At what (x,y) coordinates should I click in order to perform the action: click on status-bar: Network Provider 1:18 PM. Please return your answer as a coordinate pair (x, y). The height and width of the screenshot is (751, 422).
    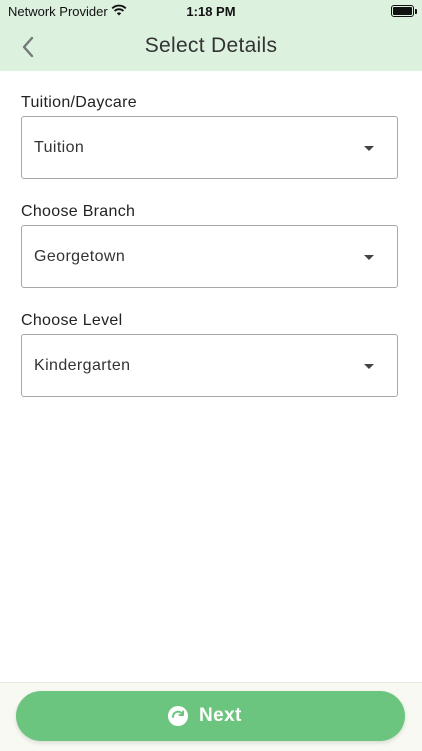
    Looking at the image, I should click on (211, 11).